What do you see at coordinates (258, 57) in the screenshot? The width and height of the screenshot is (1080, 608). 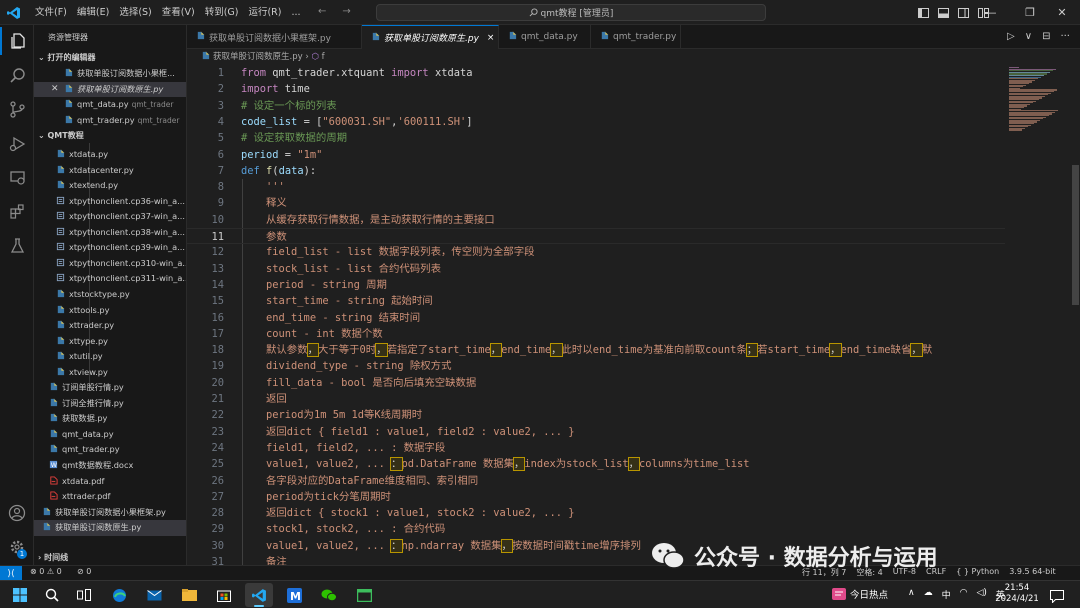 I see `breadcrumb-file: 获取单股订阅数原生.py` at bounding box center [258, 57].